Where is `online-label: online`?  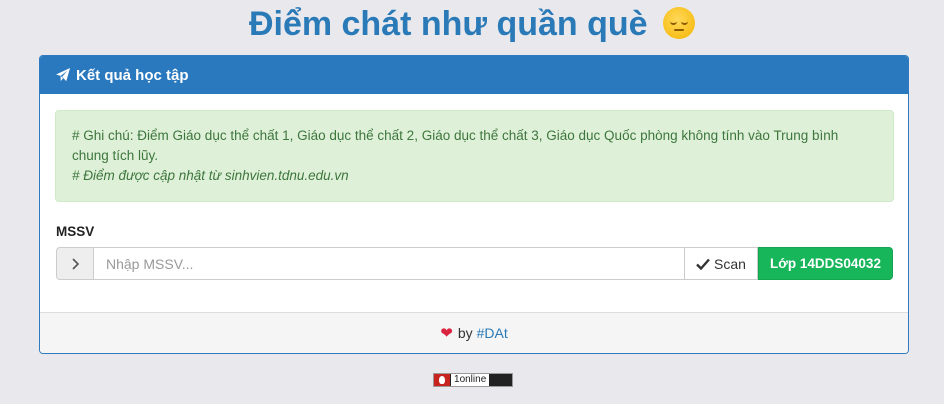 online-label: online is located at coordinates (473, 379).